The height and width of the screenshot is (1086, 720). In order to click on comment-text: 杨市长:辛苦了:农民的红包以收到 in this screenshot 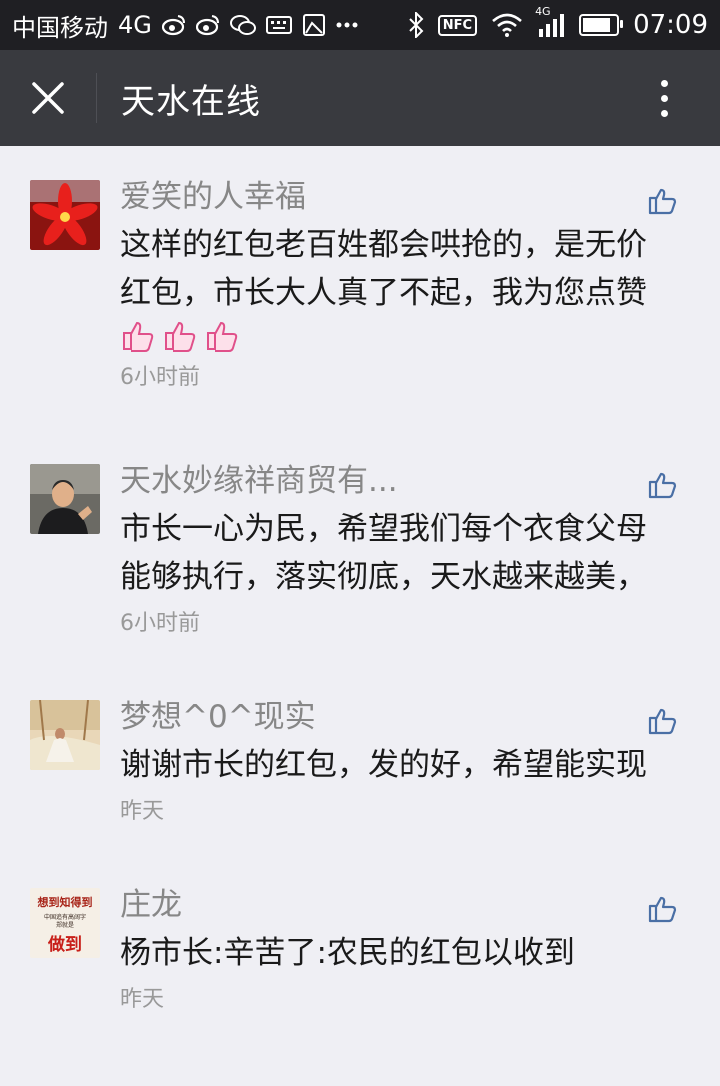, I will do `click(385, 953)`.